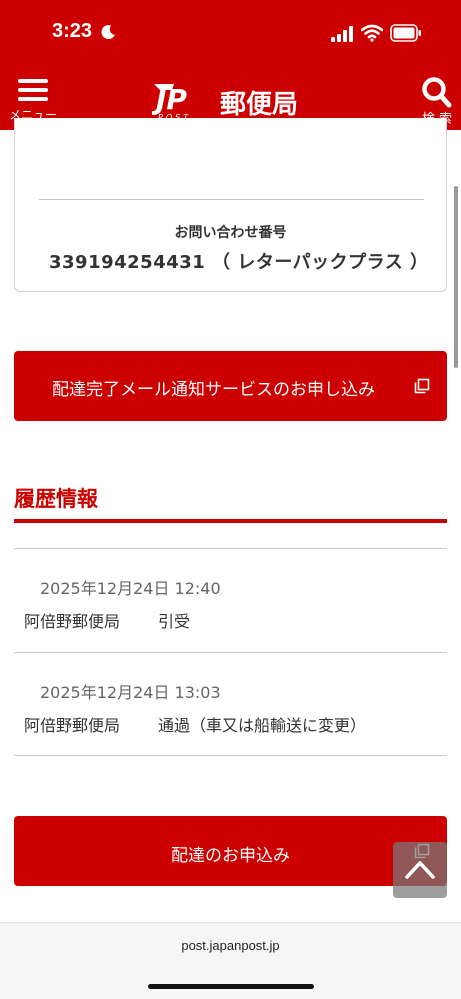 This screenshot has height=999, width=461. What do you see at coordinates (230, 521) in the screenshot?
I see `history-title-underline` at bounding box center [230, 521].